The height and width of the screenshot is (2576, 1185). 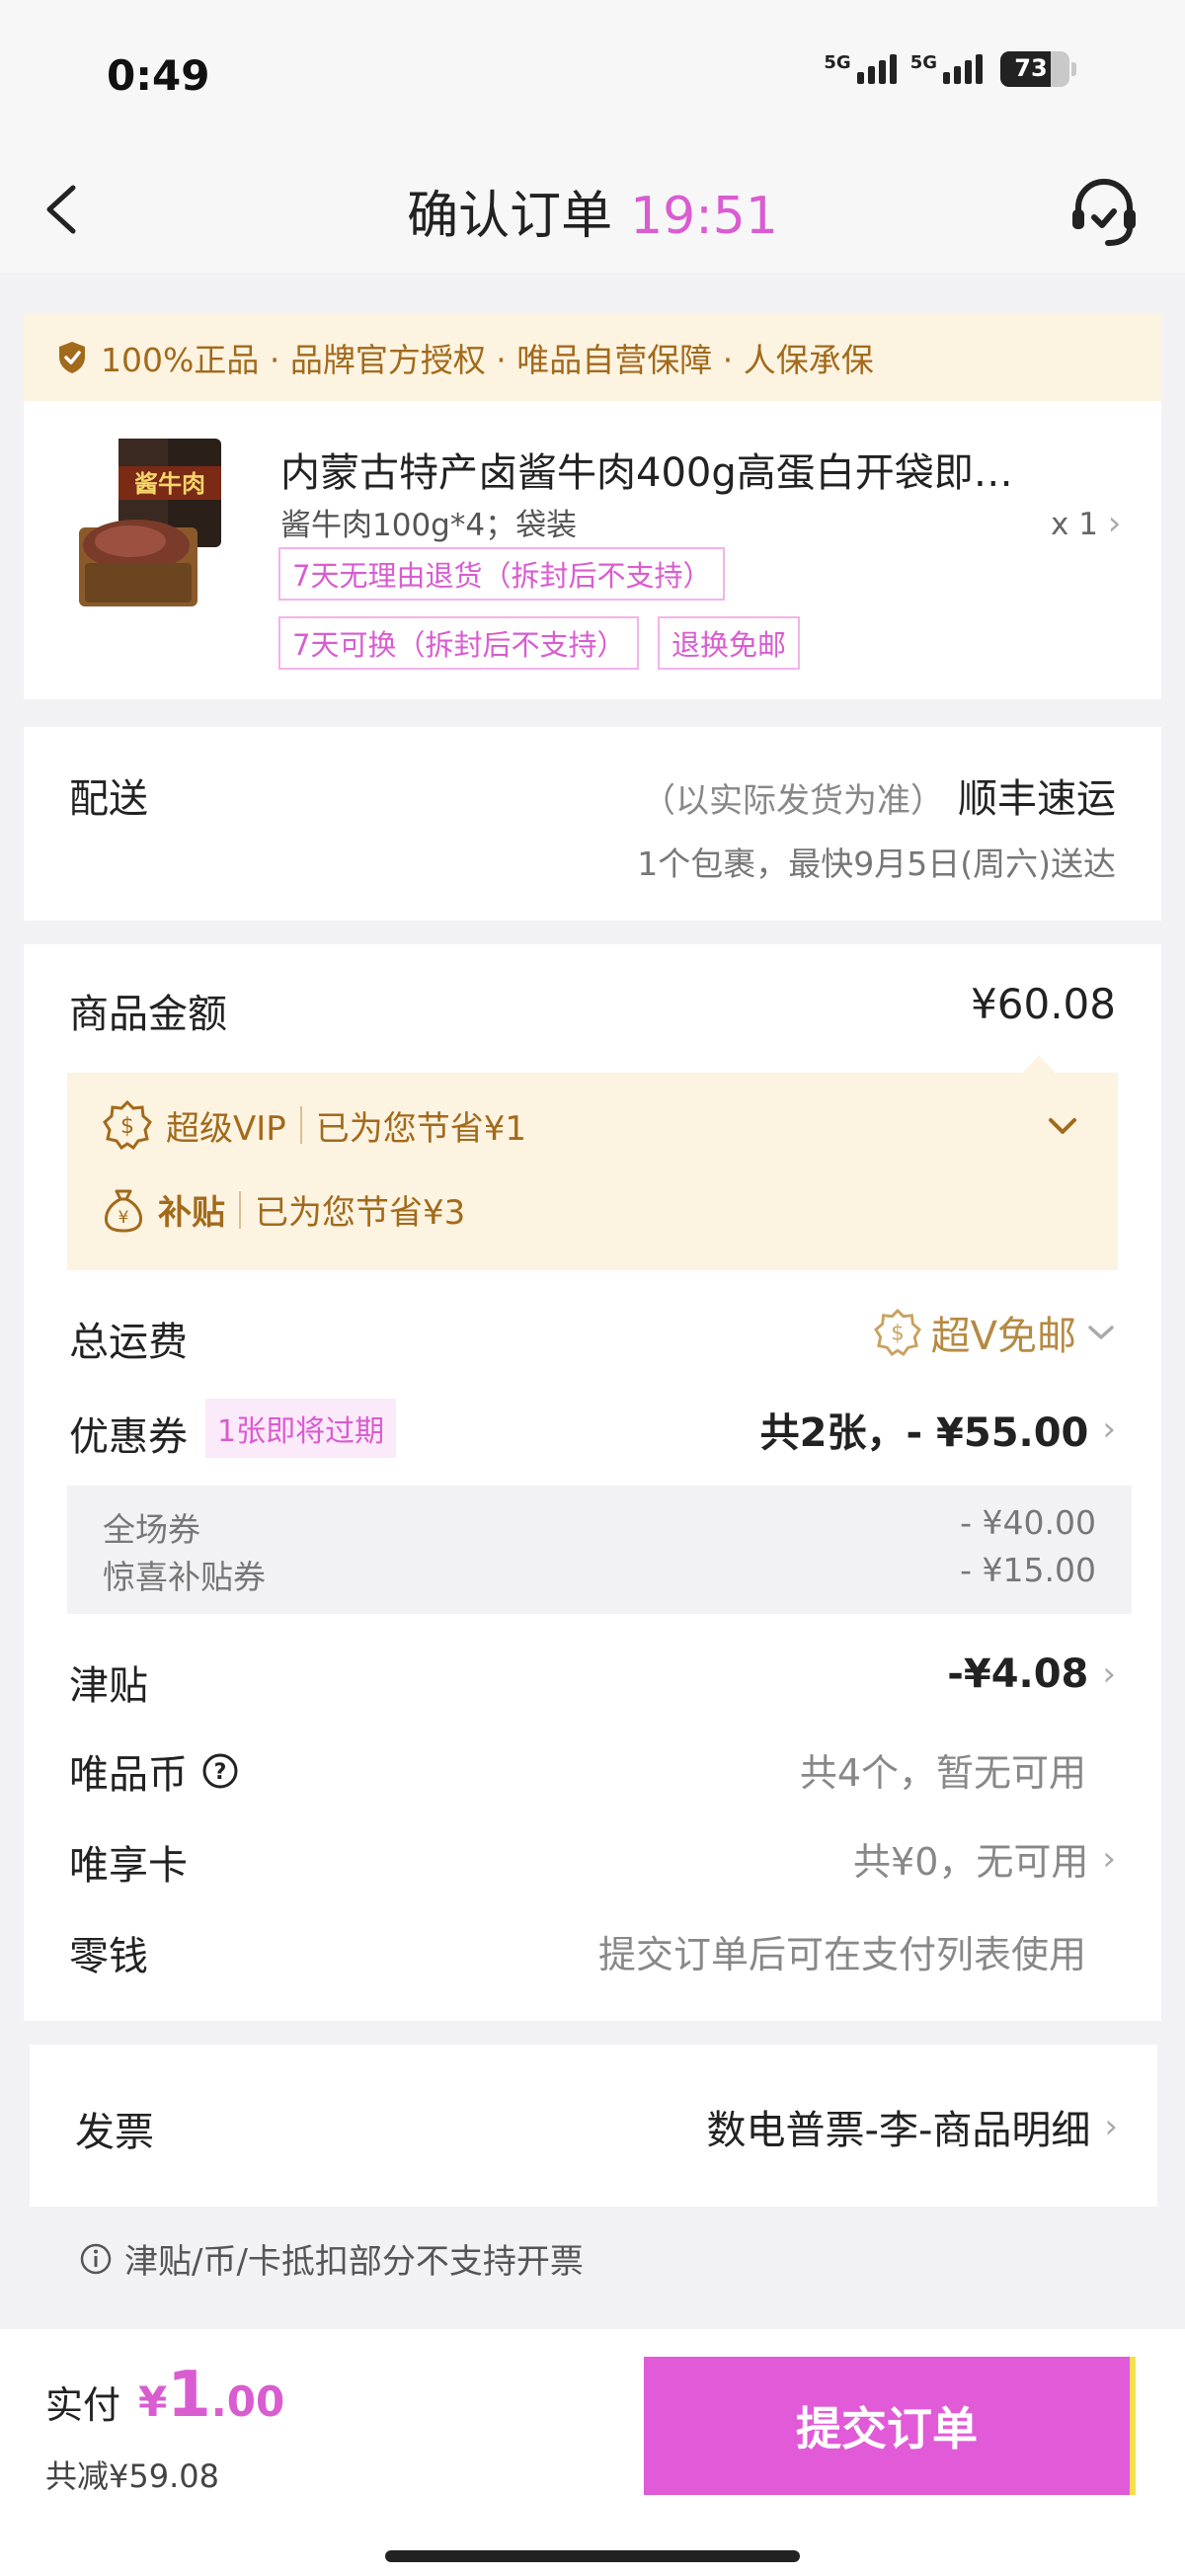 What do you see at coordinates (192, 1213) in the screenshot?
I see `subsidy-label: 补贴` at bounding box center [192, 1213].